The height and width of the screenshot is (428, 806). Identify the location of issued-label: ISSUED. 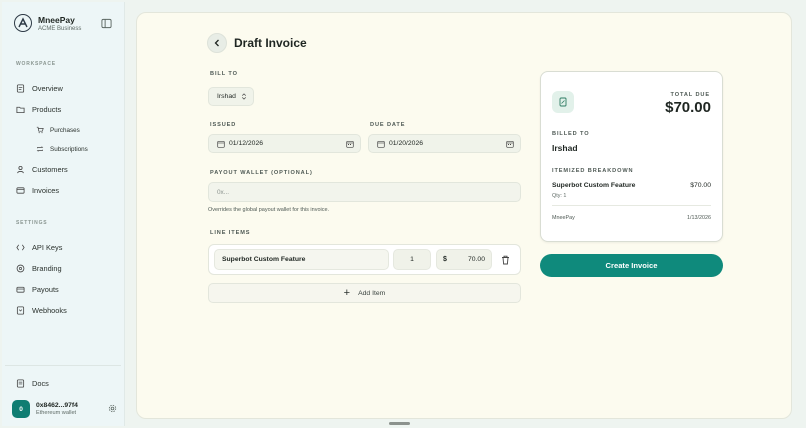
(223, 125).